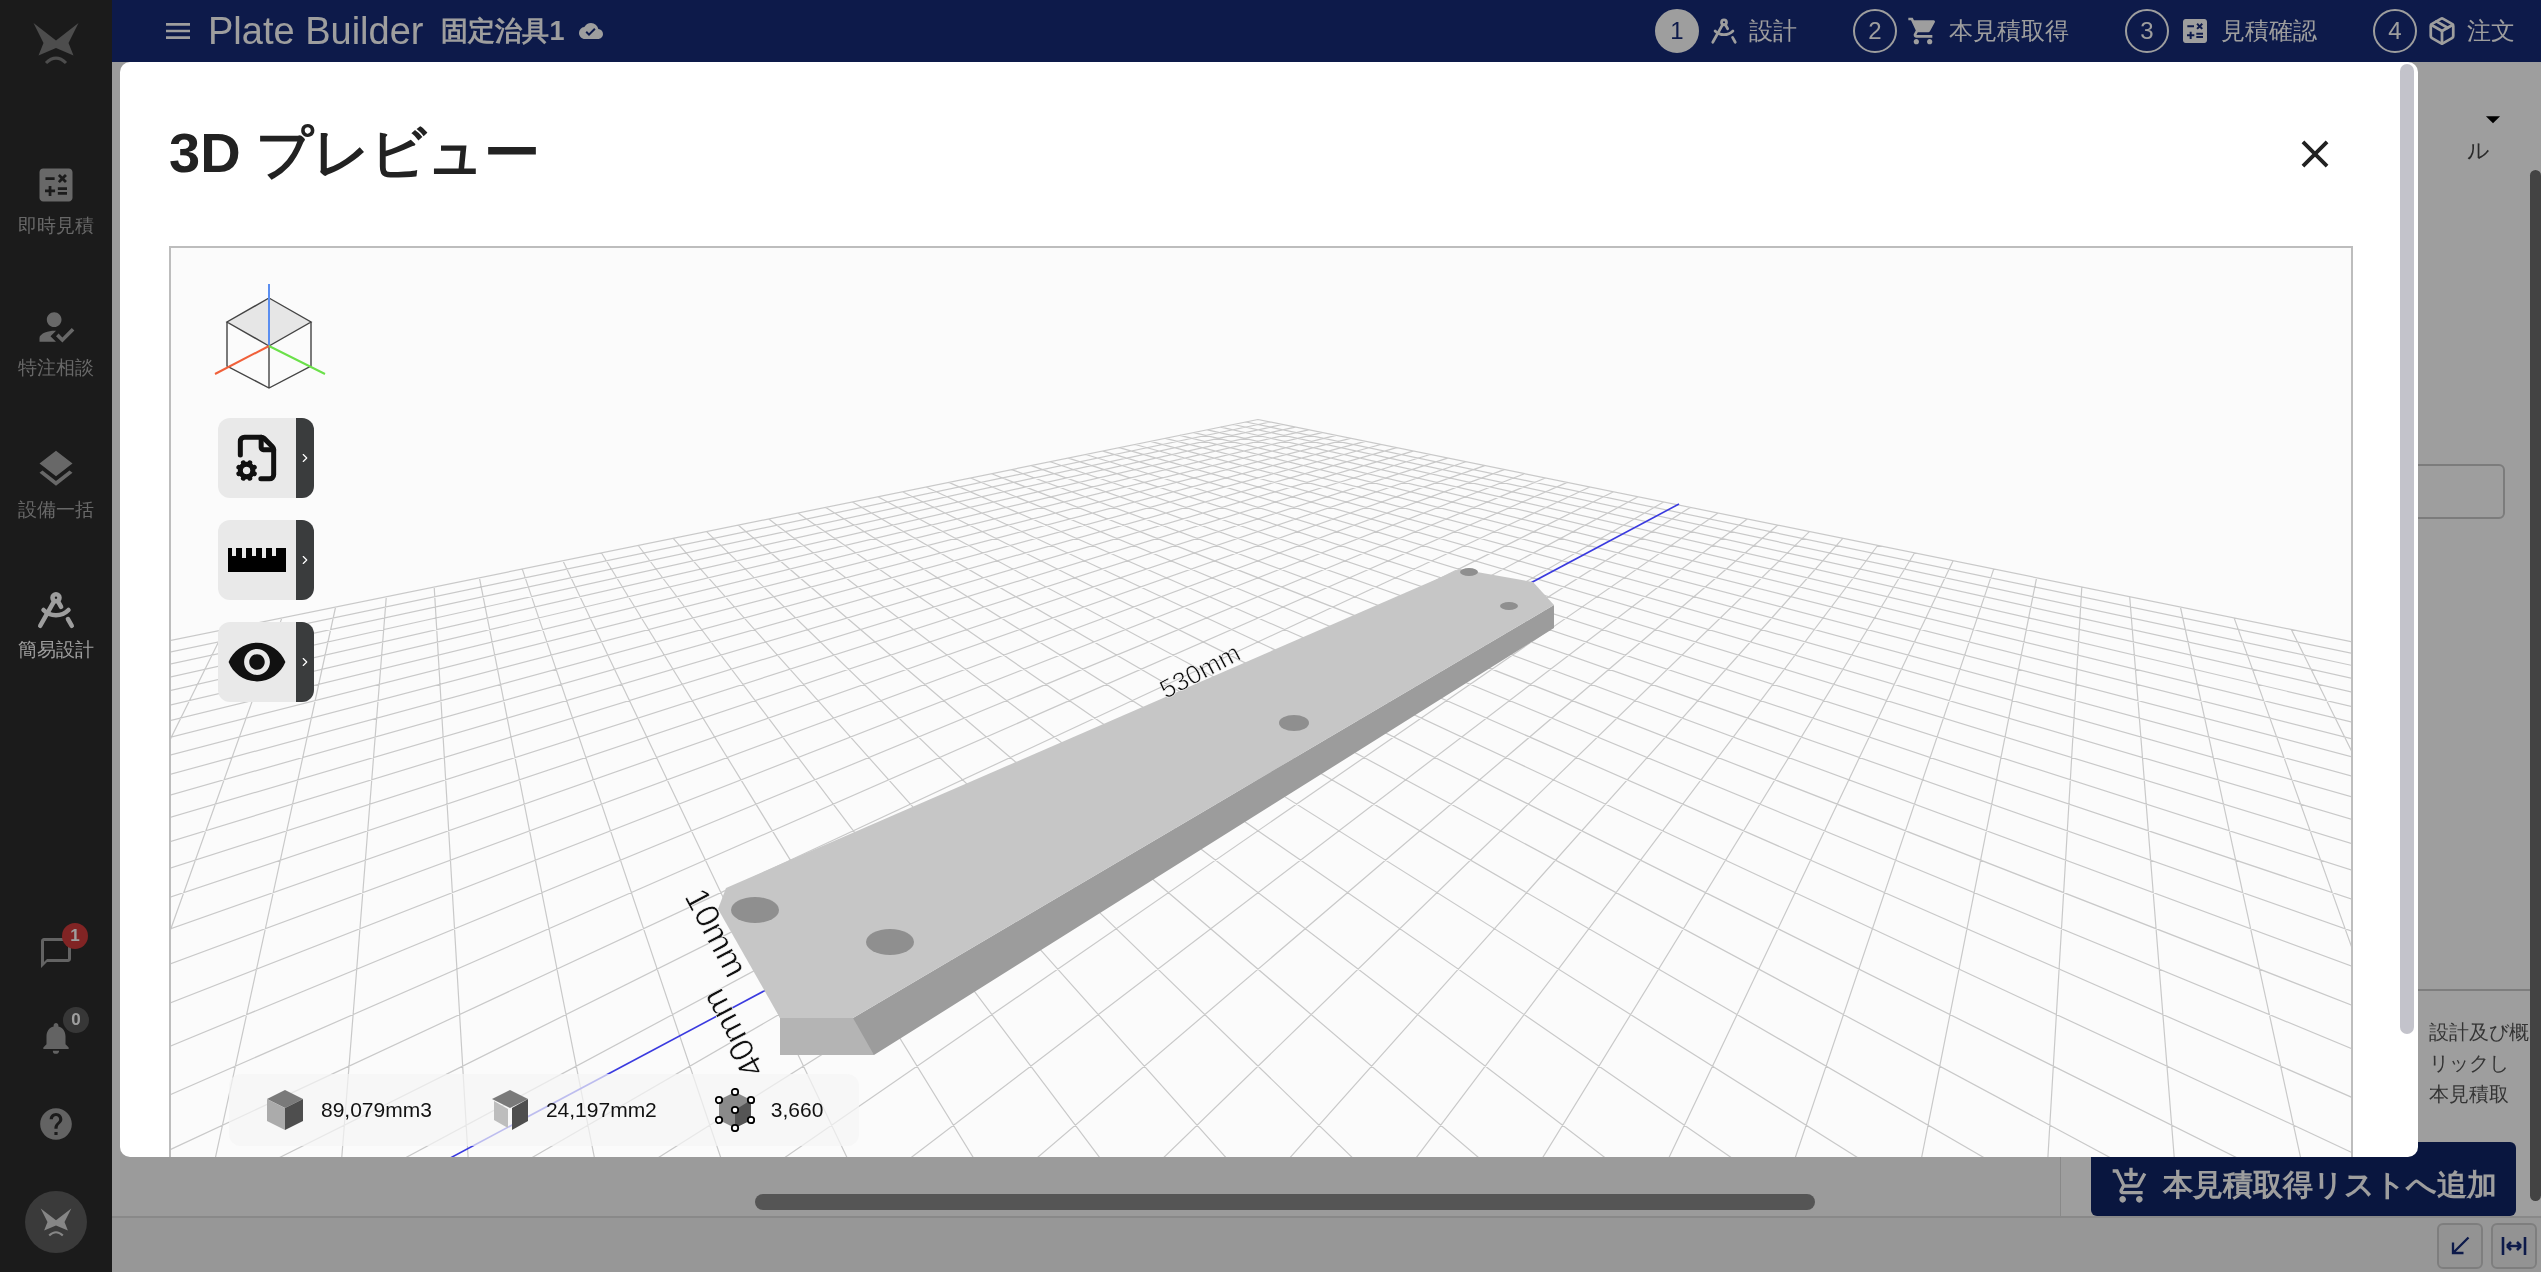 This screenshot has width=2541, height=1272. I want to click on ruler-icon, so click(257, 560).